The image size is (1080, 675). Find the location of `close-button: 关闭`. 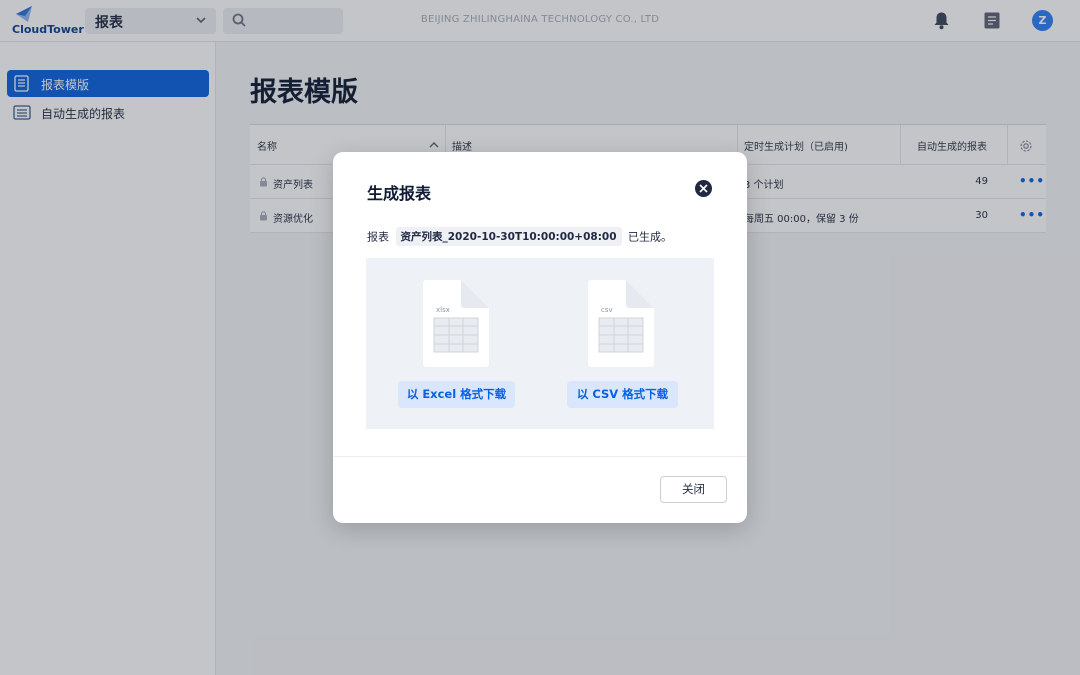

close-button: 关闭 is located at coordinates (693, 489).